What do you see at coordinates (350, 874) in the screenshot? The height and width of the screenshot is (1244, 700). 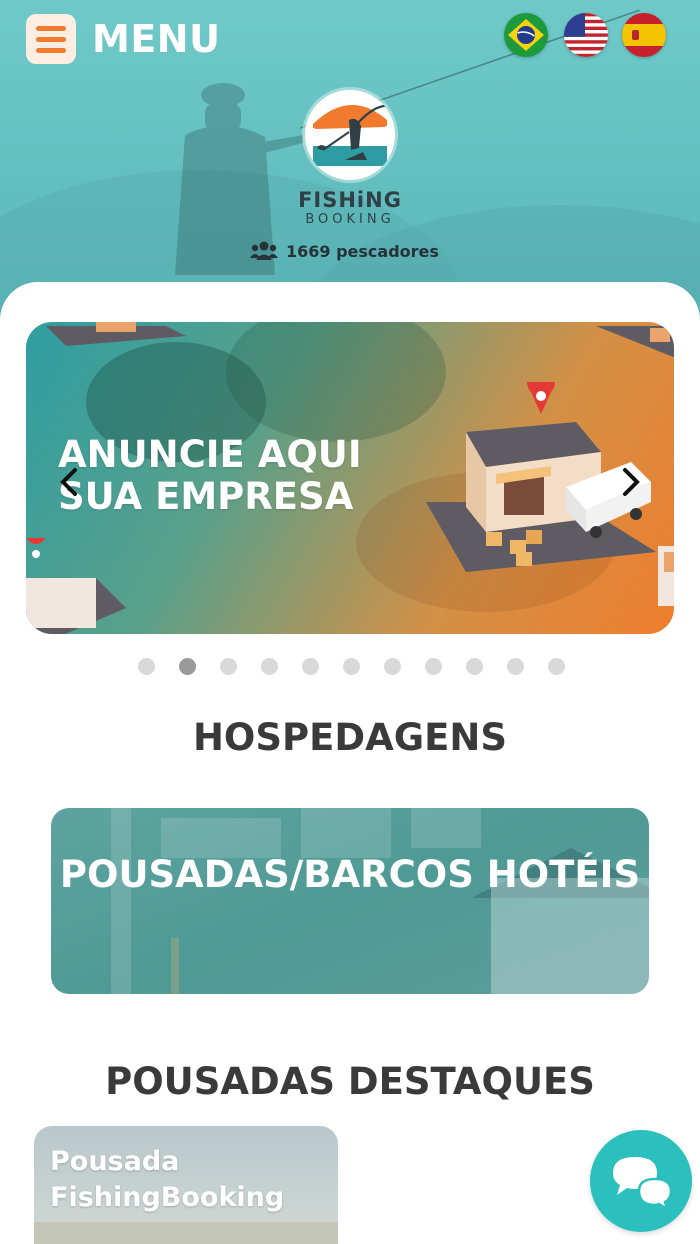 I see `category-card-title: POUSADAS/BARCOS HOTÉIS` at bounding box center [350, 874].